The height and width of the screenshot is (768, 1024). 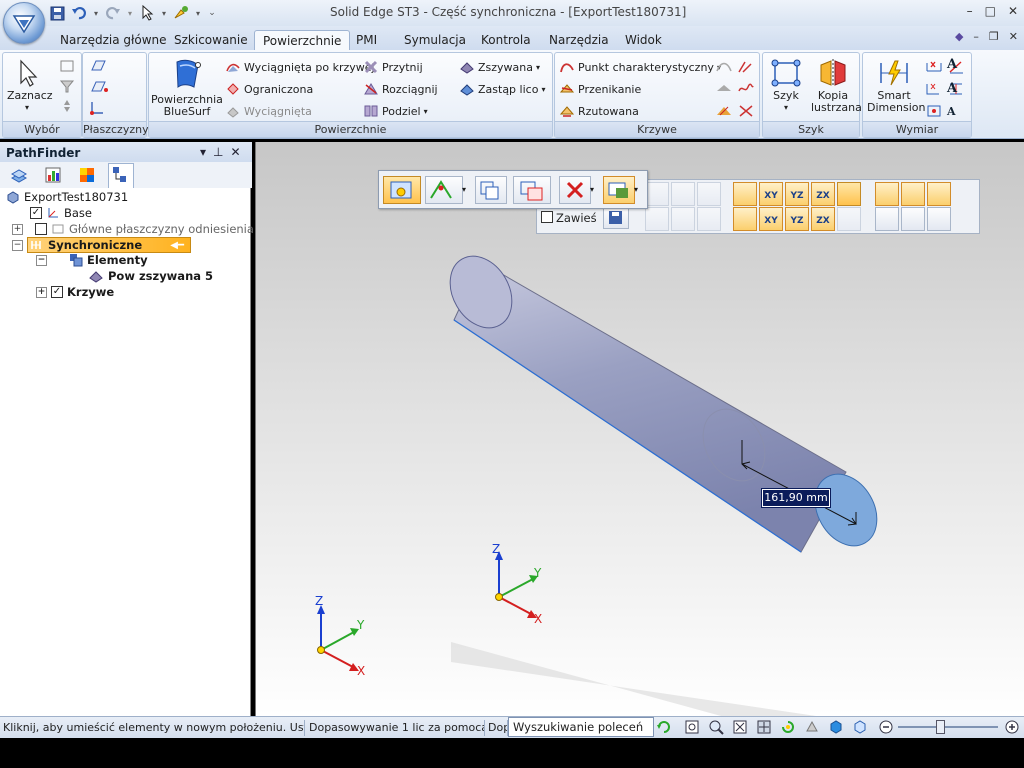 I want to click on curve-tool-5-icon, so click(x=724, y=112).